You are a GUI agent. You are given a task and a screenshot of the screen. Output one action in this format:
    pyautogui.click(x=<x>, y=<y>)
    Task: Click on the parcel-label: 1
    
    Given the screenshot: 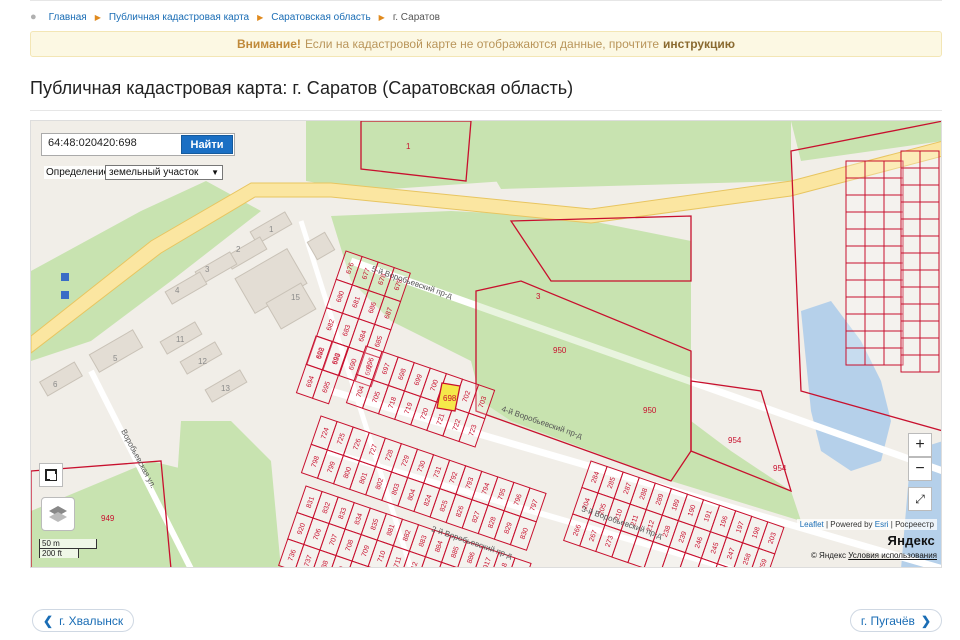 What is the action you would take?
    pyautogui.click(x=408, y=146)
    